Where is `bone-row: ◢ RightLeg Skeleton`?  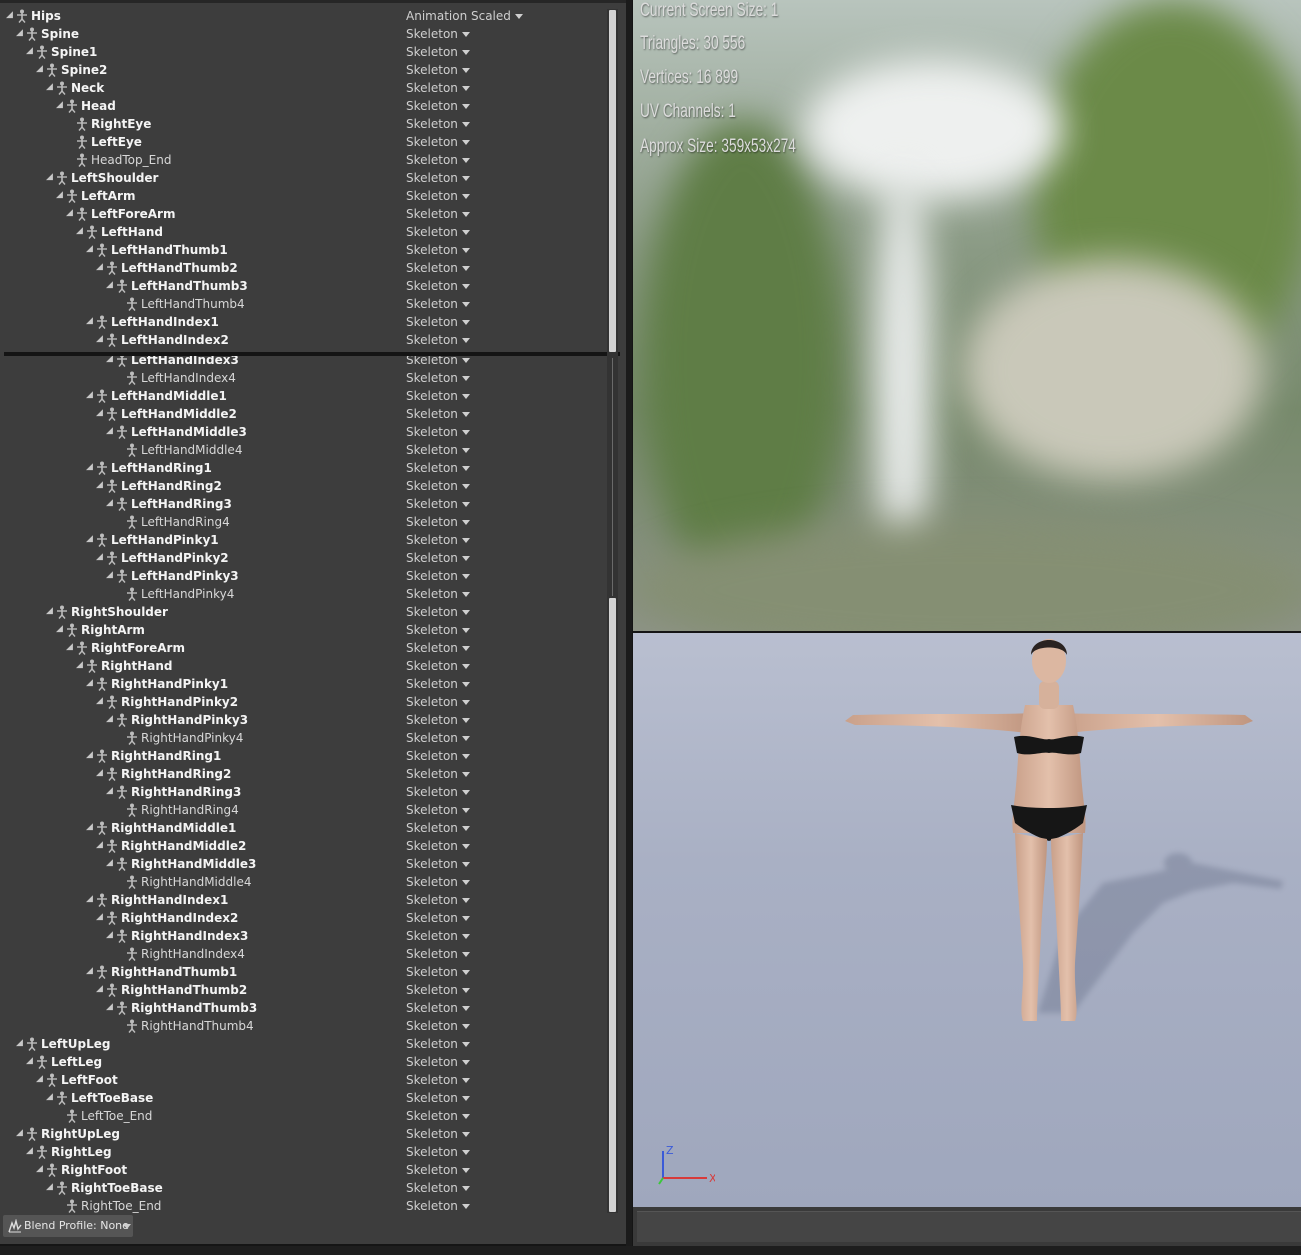
bone-row: ◢ RightLeg Skeleton is located at coordinates (303, 1152).